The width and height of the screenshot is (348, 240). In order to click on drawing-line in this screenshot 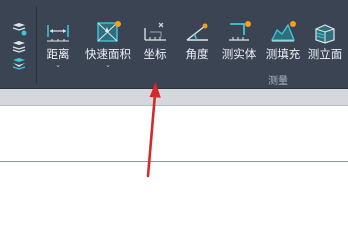, I will do `click(174, 161)`.